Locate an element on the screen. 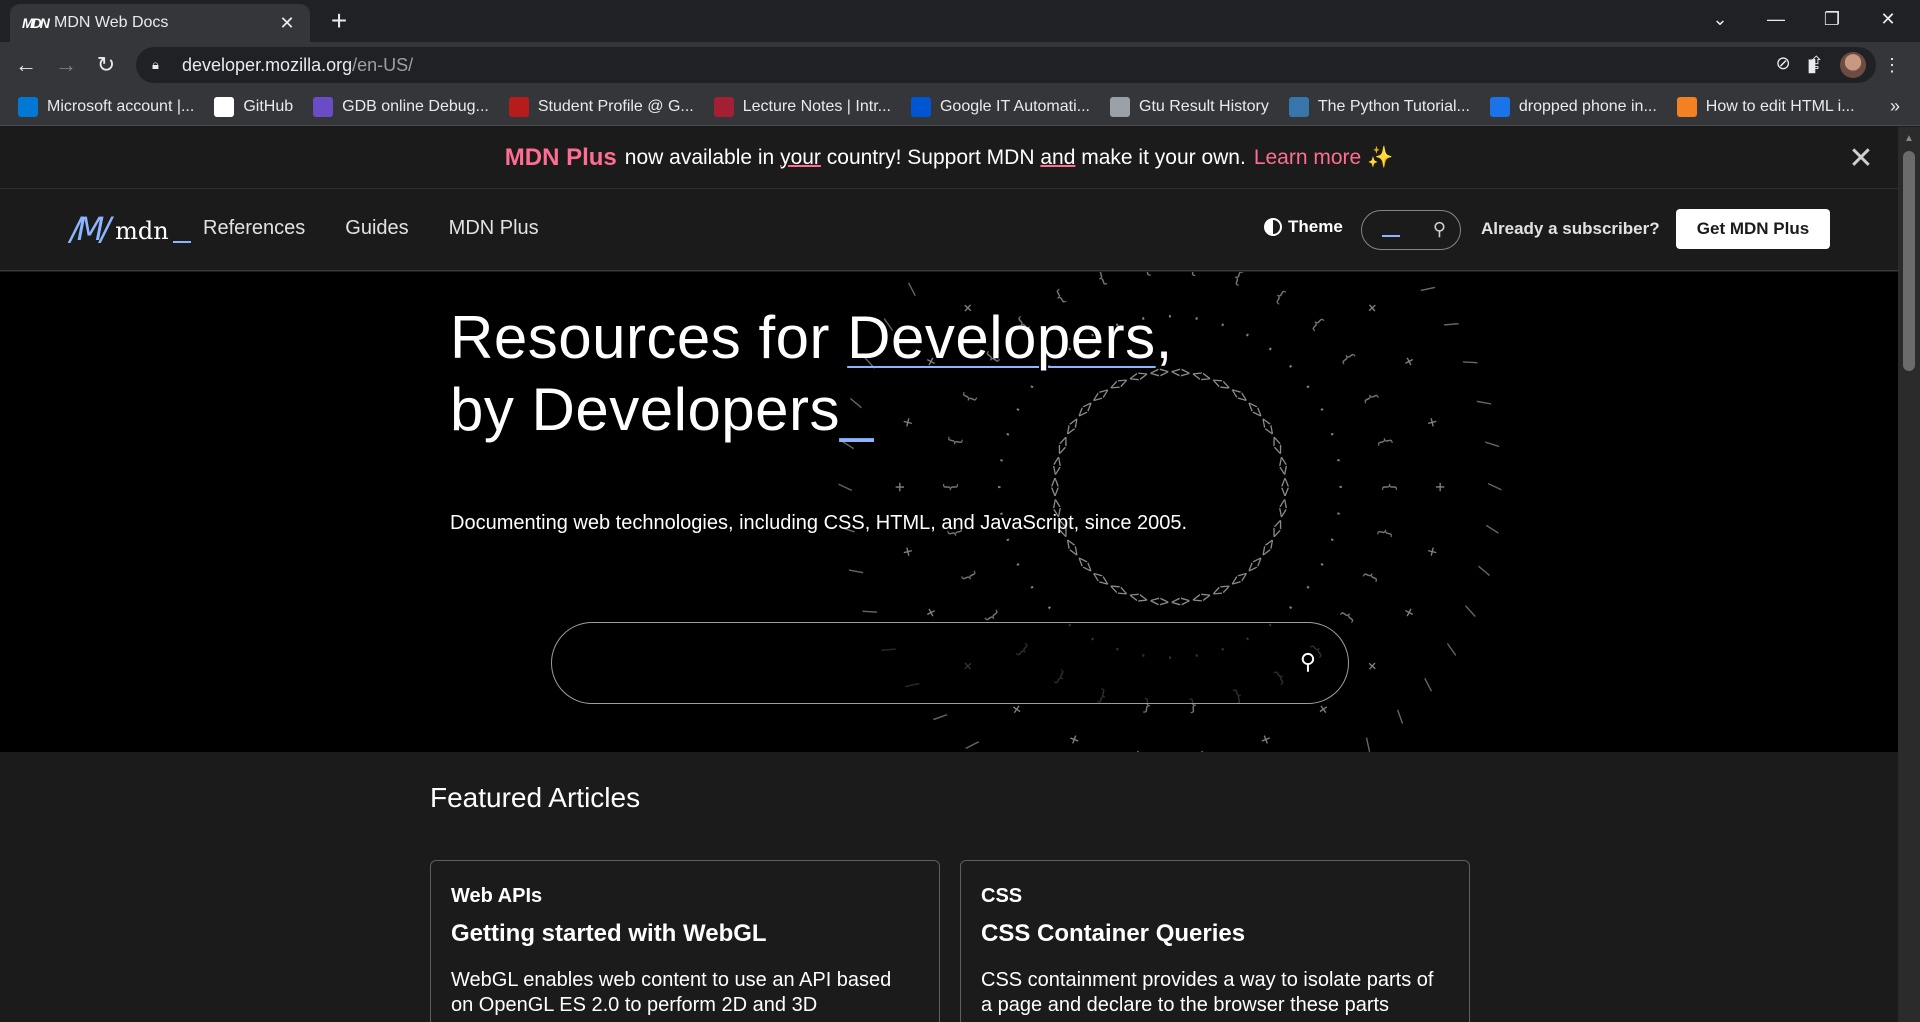 The width and height of the screenshot is (1920, 1022). scroll-up-icon: ▲ is located at coordinates (1909, 138).